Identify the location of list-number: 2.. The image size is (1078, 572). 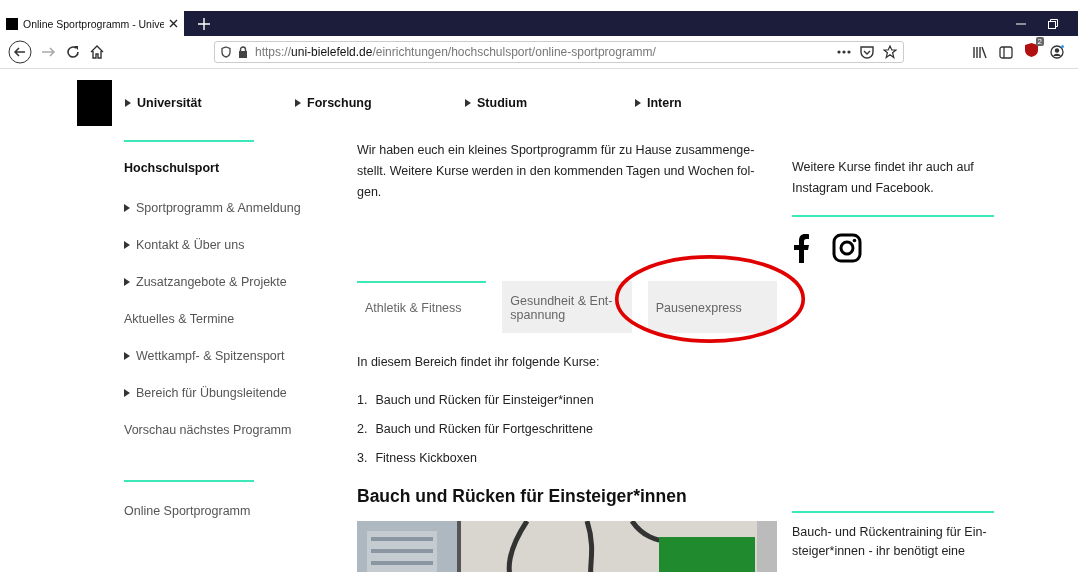
(362, 428).